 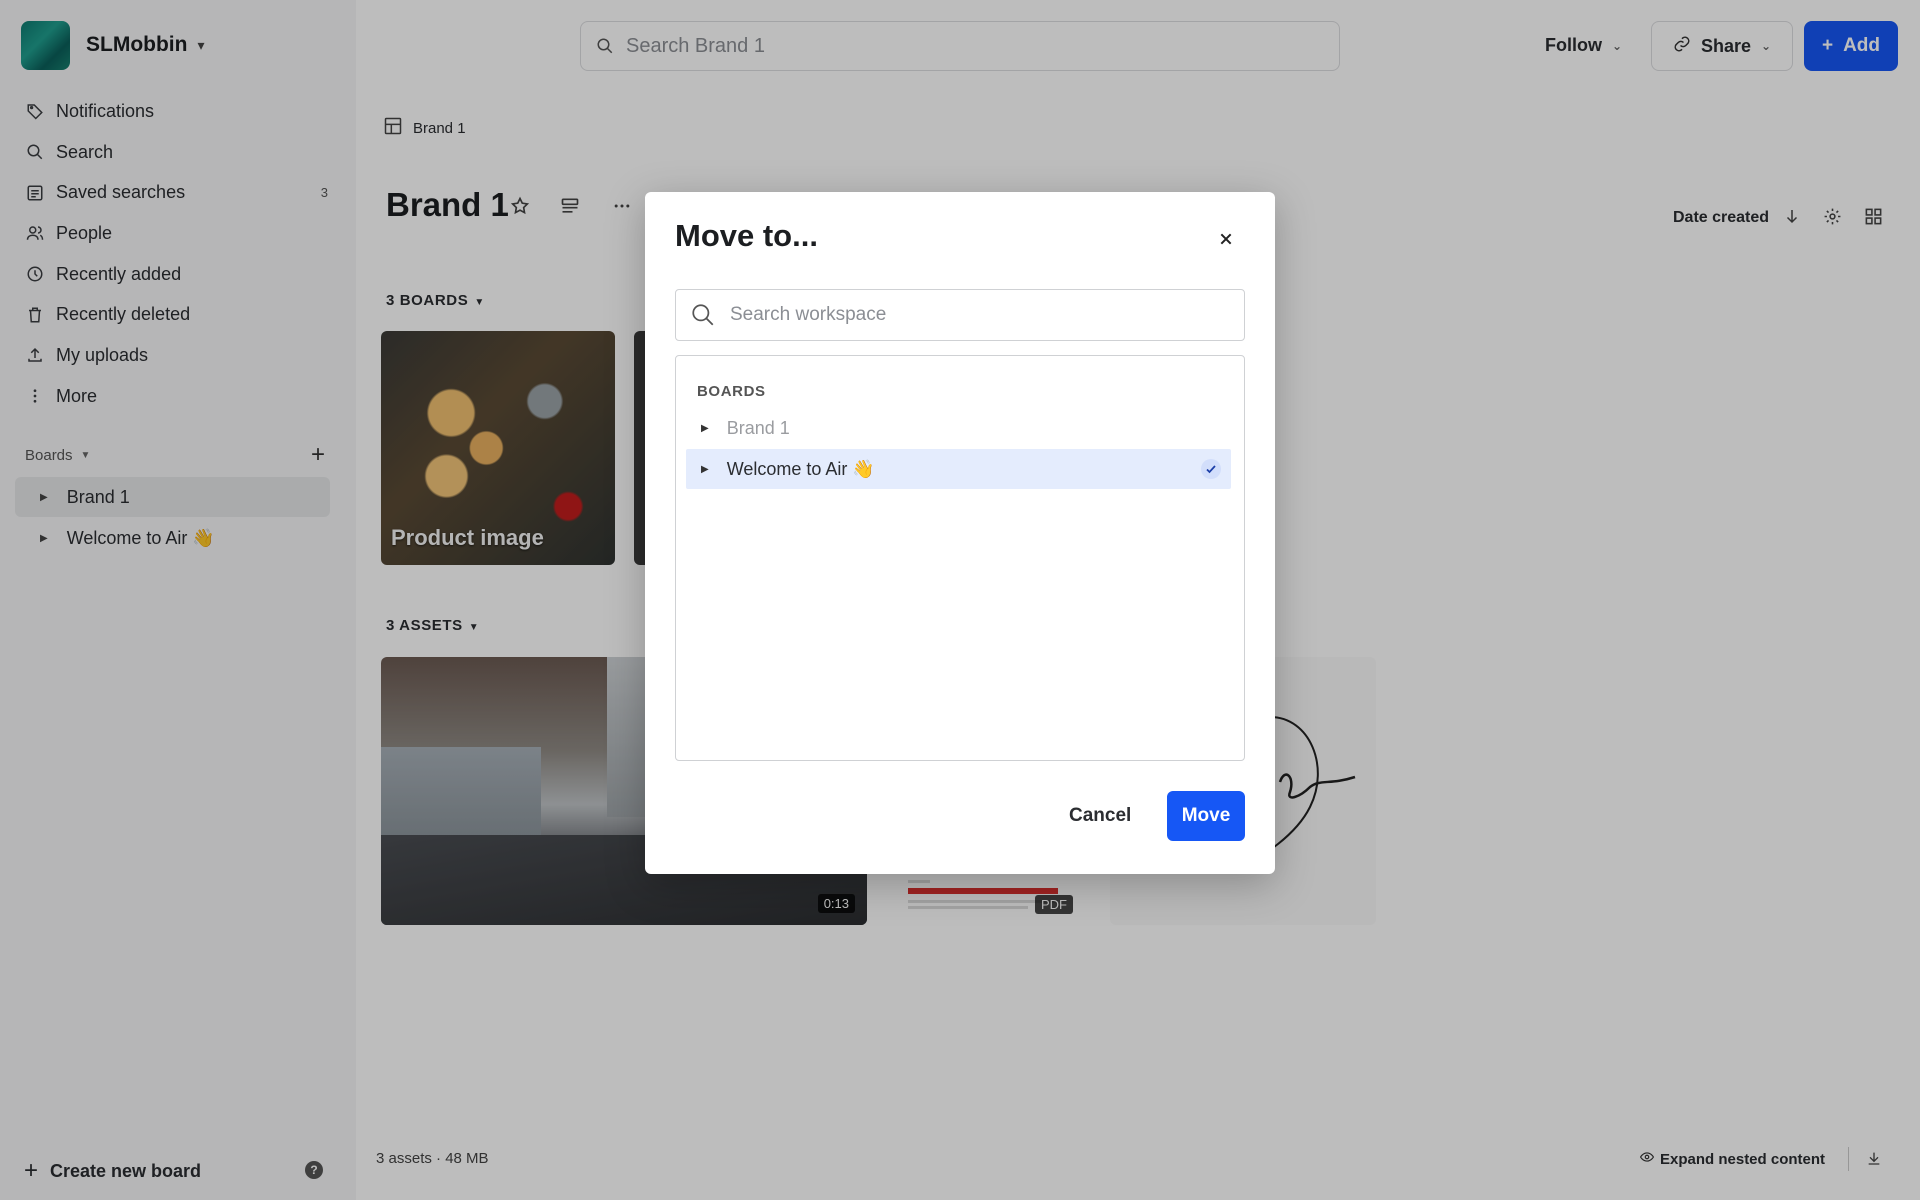 What do you see at coordinates (1226, 239) in the screenshot?
I see `close-icon` at bounding box center [1226, 239].